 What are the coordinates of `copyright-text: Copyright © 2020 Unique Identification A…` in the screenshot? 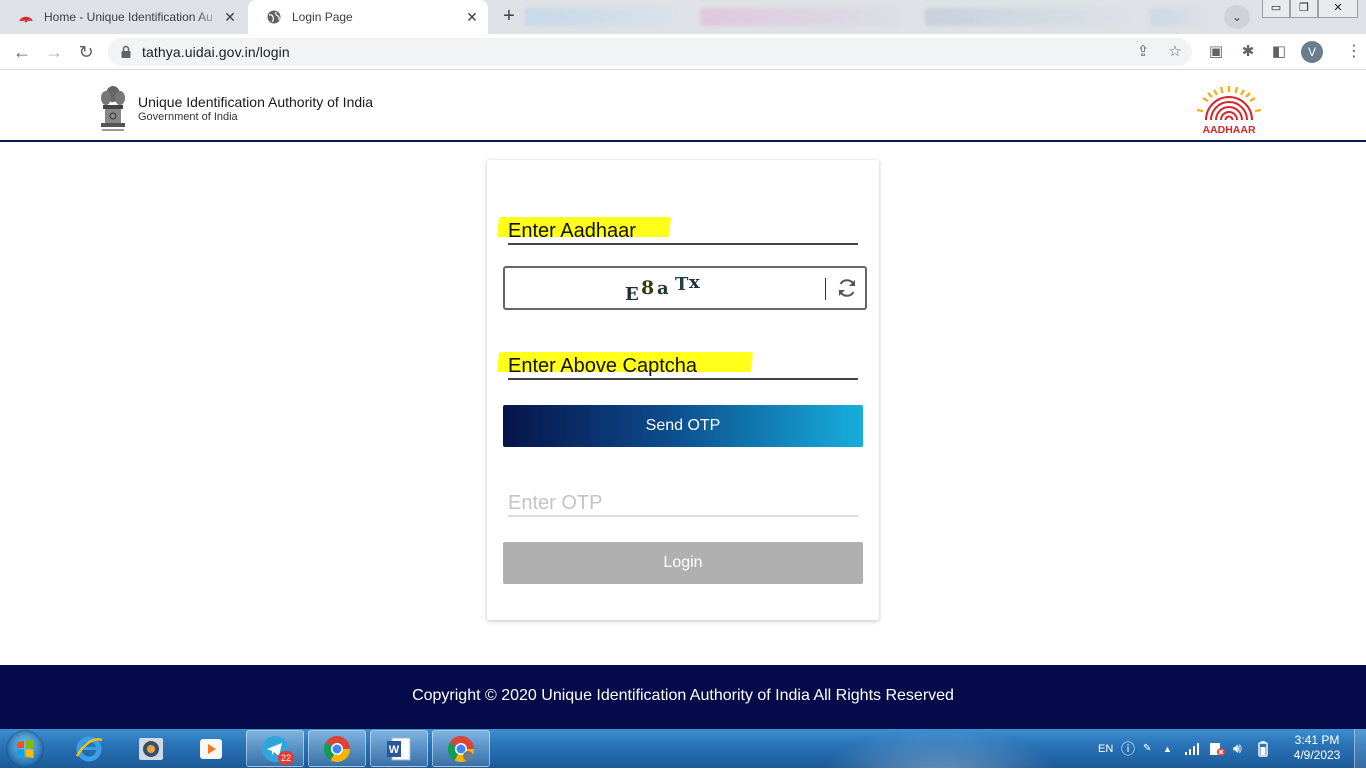 It's located at (683, 695).